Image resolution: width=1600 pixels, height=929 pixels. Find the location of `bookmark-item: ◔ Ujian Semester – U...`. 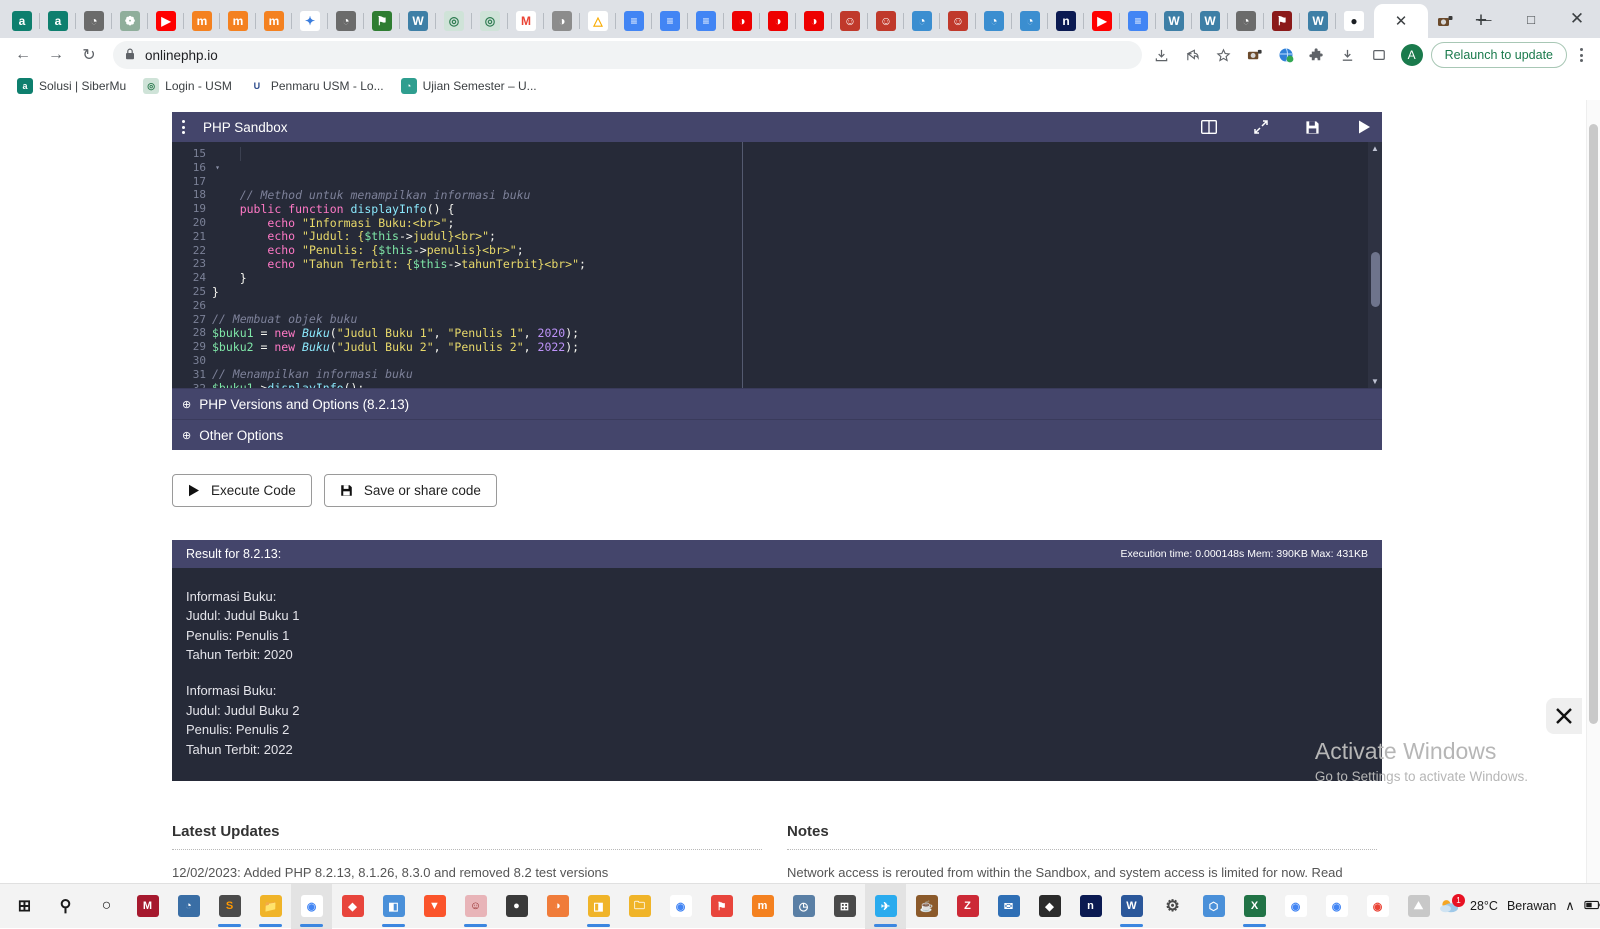

bookmark-item: ◔ Ujian Semester – U... is located at coordinates (469, 86).